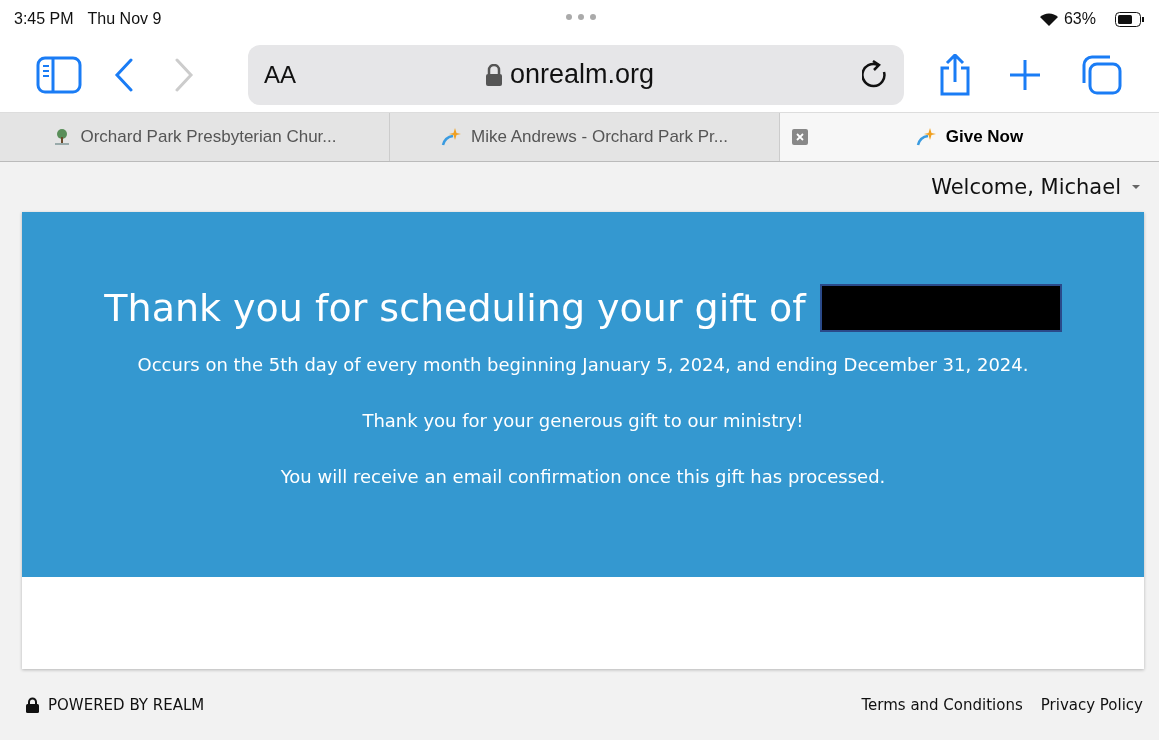 The width and height of the screenshot is (1159, 740). What do you see at coordinates (126, 705) in the screenshot?
I see `powered-by-text: POWERED BY REALM` at bounding box center [126, 705].